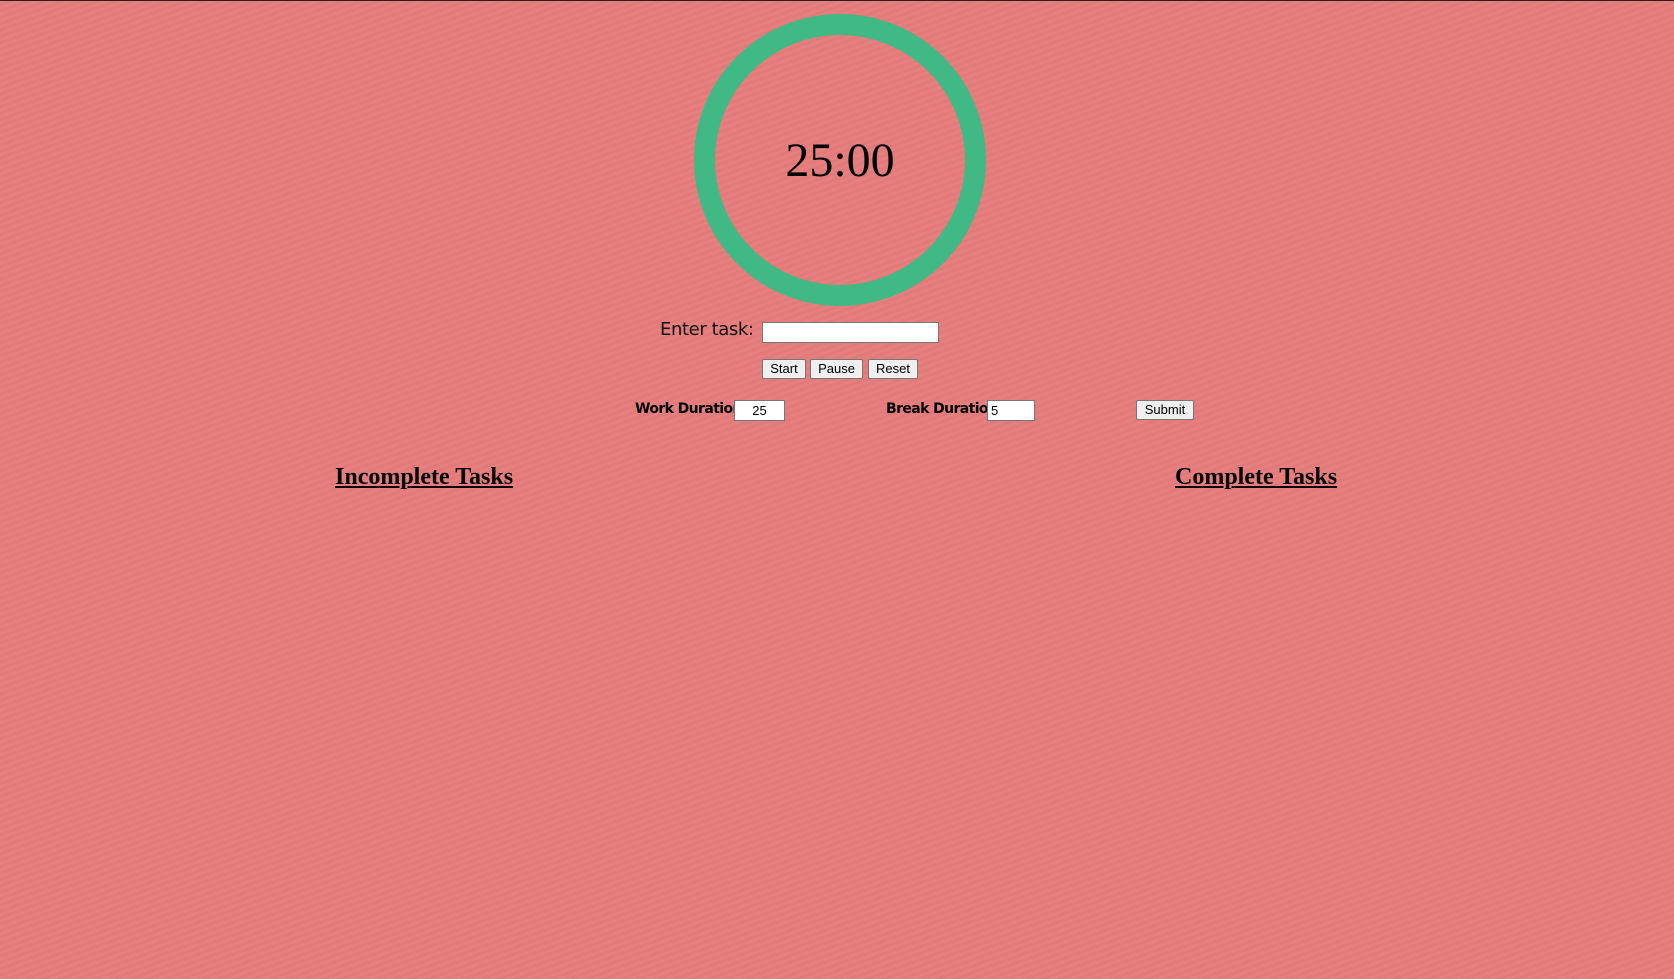 This screenshot has height=979, width=1674. What do you see at coordinates (942, 409) in the screenshot?
I see `break-duration-label: Break Duration` at bounding box center [942, 409].